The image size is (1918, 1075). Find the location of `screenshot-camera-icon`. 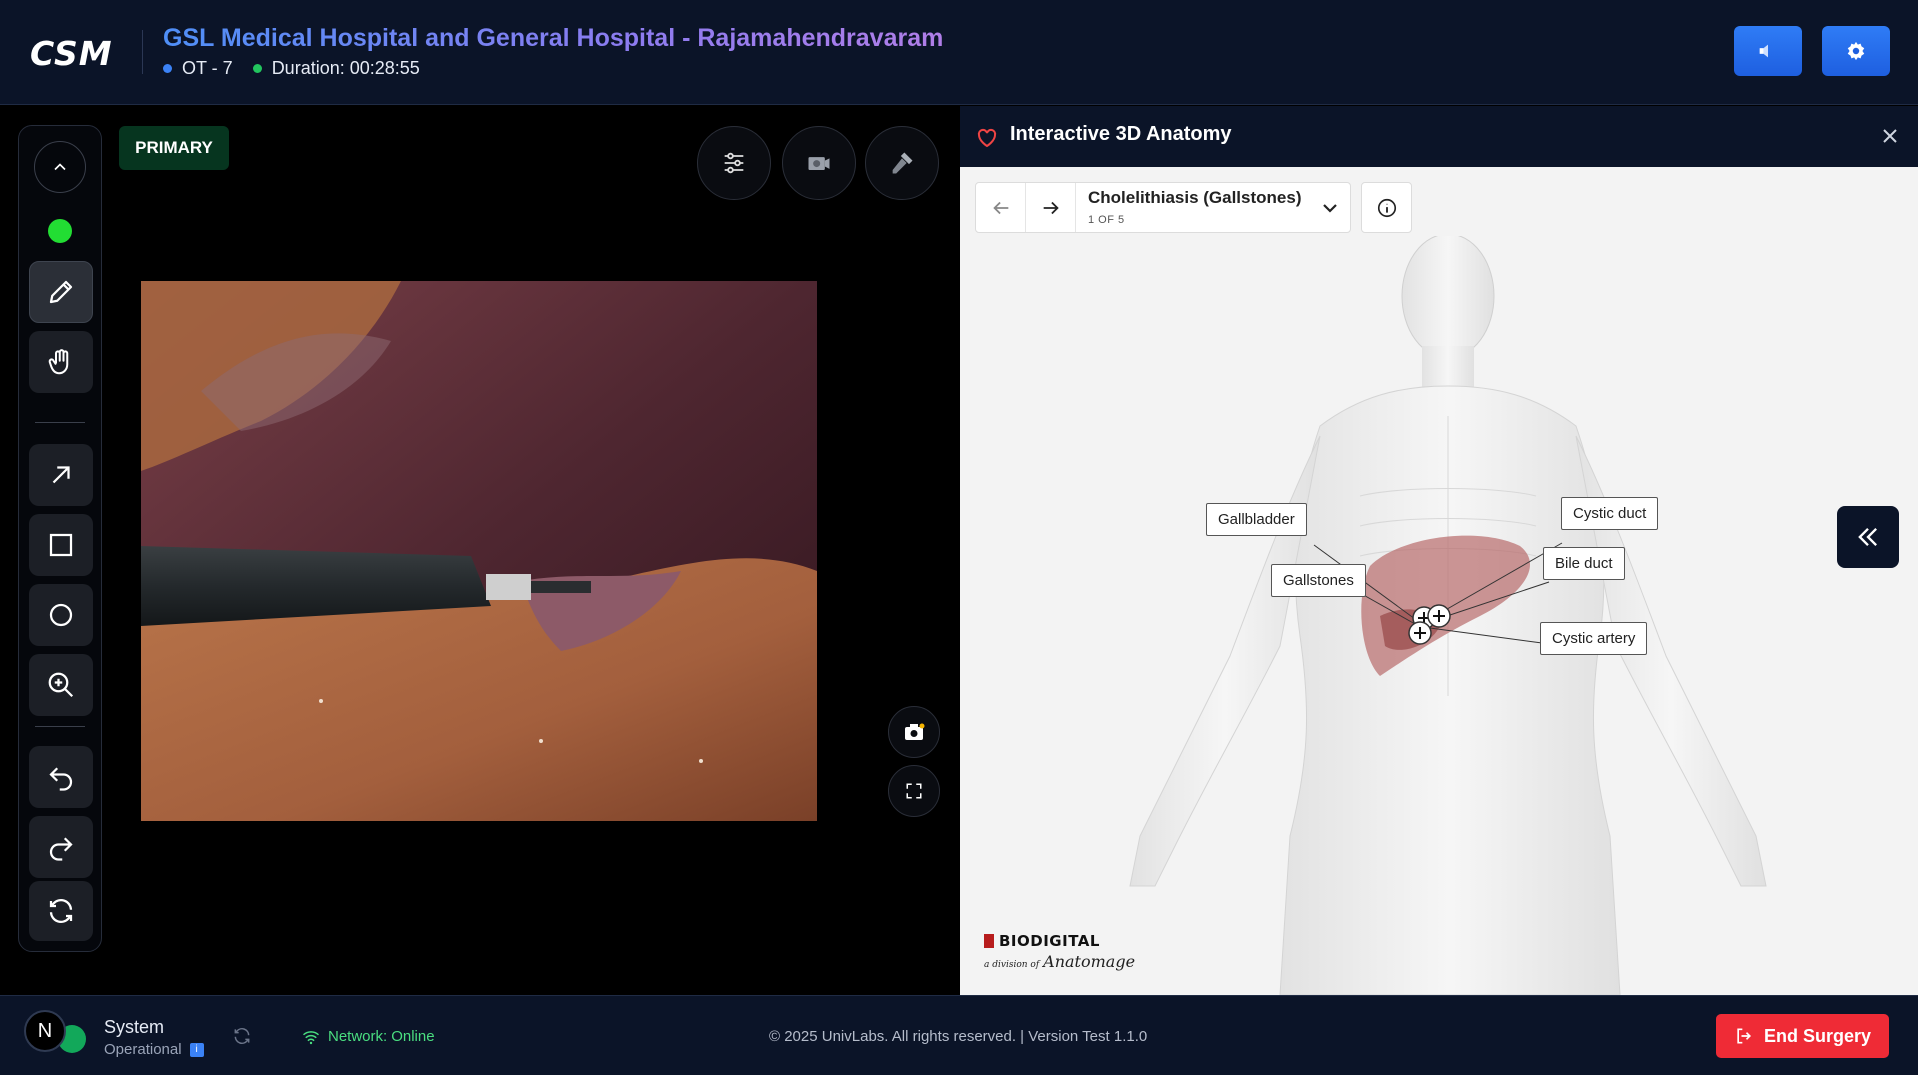

screenshot-camera-icon is located at coordinates (915, 731).